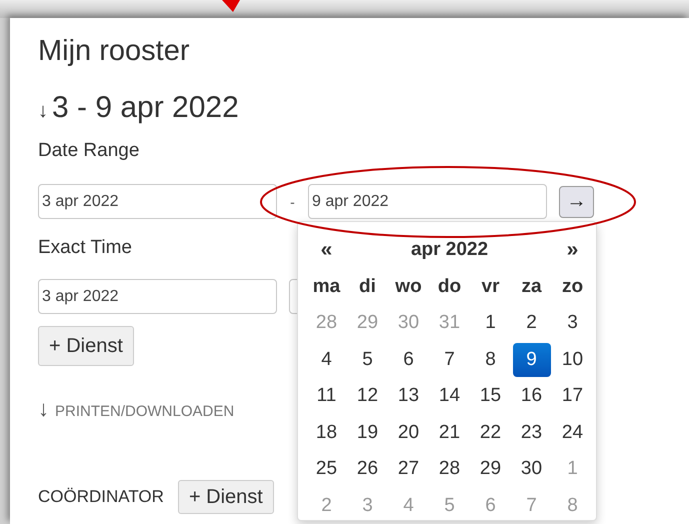  I want to click on calendar-day: 22, so click(491, 433).